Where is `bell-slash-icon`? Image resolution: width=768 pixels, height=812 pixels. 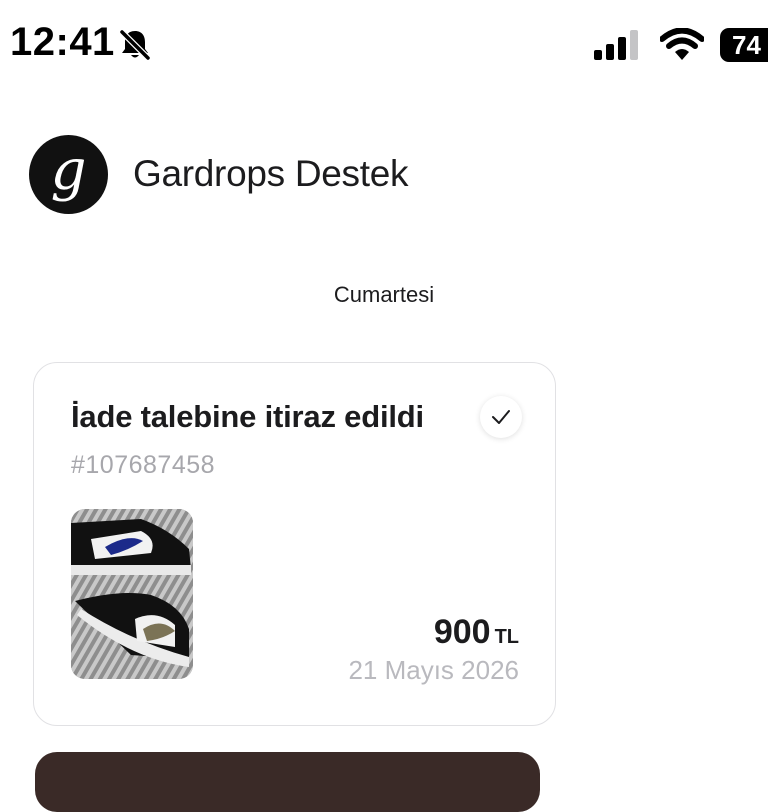 bell-slash-icon is located at coordinates (135, 45).